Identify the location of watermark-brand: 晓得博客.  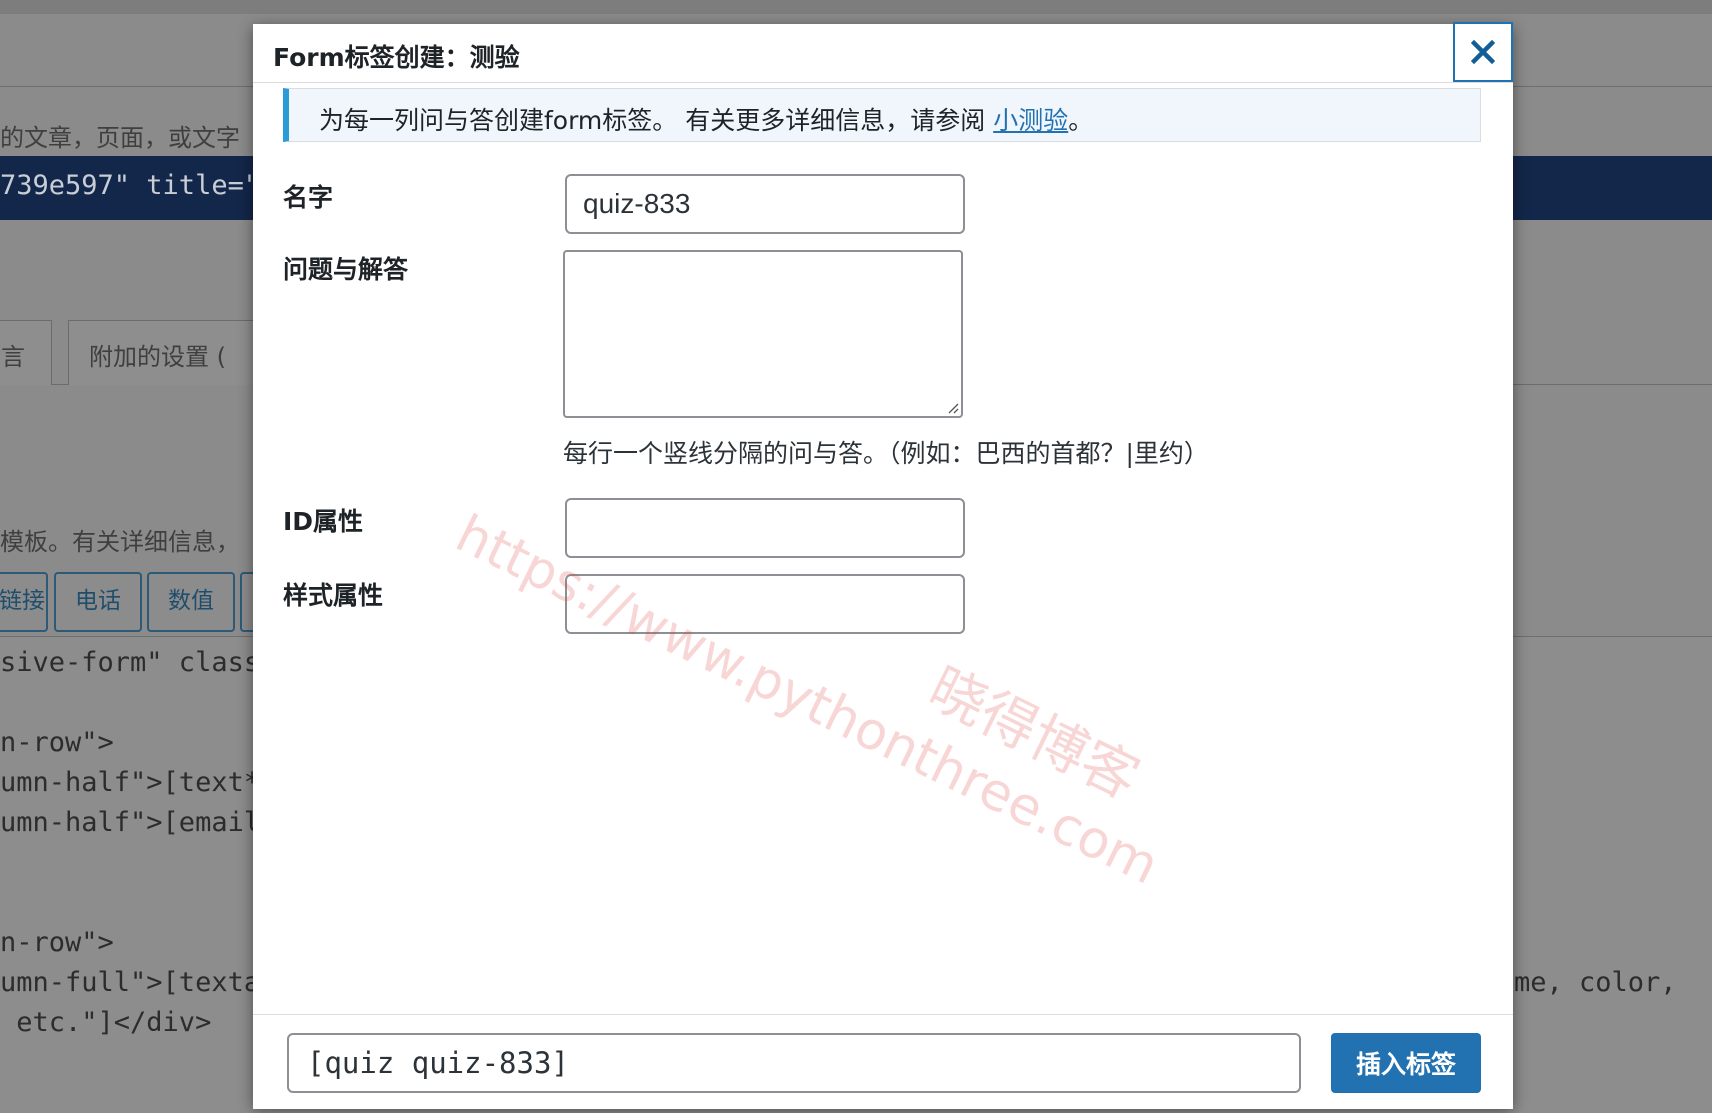
(1033, 734).